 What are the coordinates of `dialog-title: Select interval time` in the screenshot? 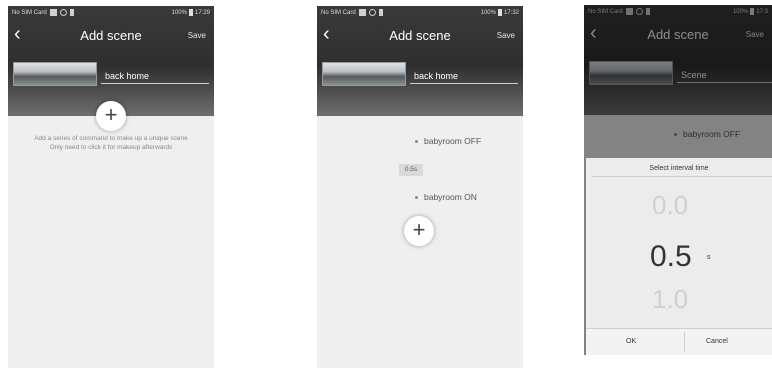 It's located at (679, 168).